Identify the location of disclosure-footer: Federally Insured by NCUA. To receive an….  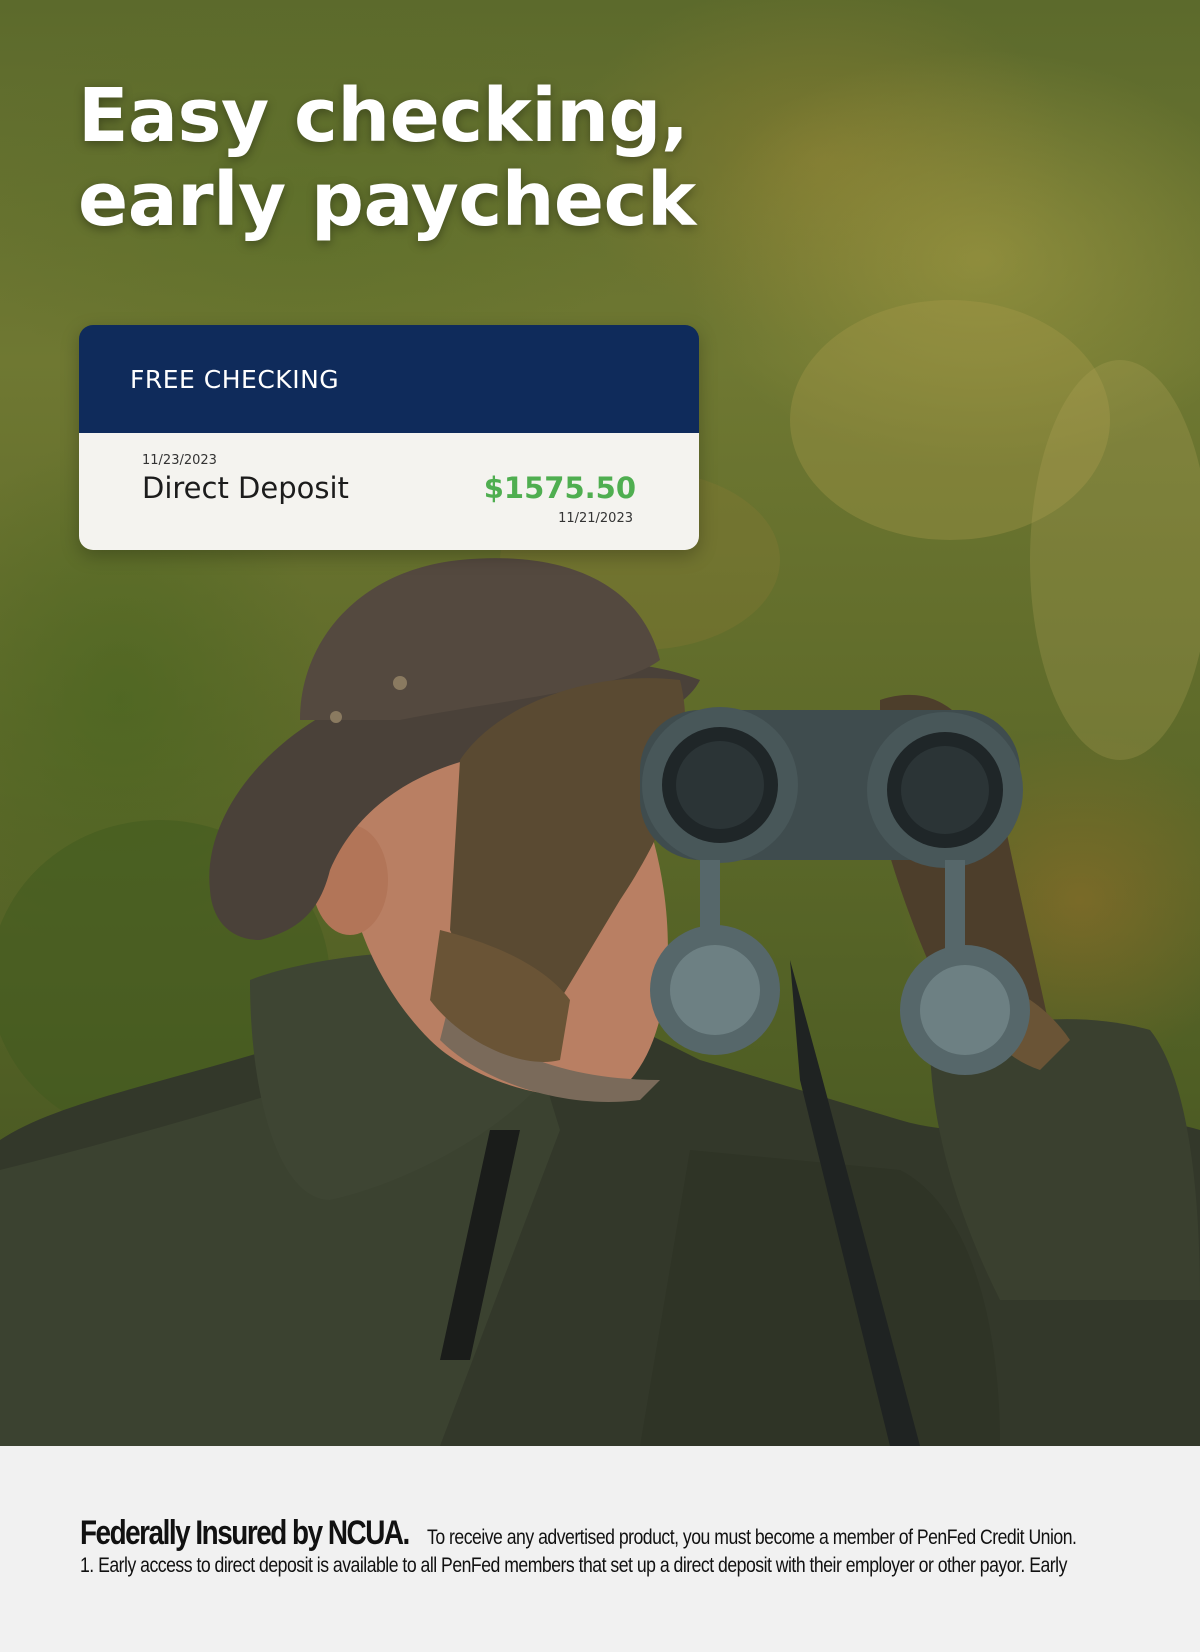
(600, 1549).